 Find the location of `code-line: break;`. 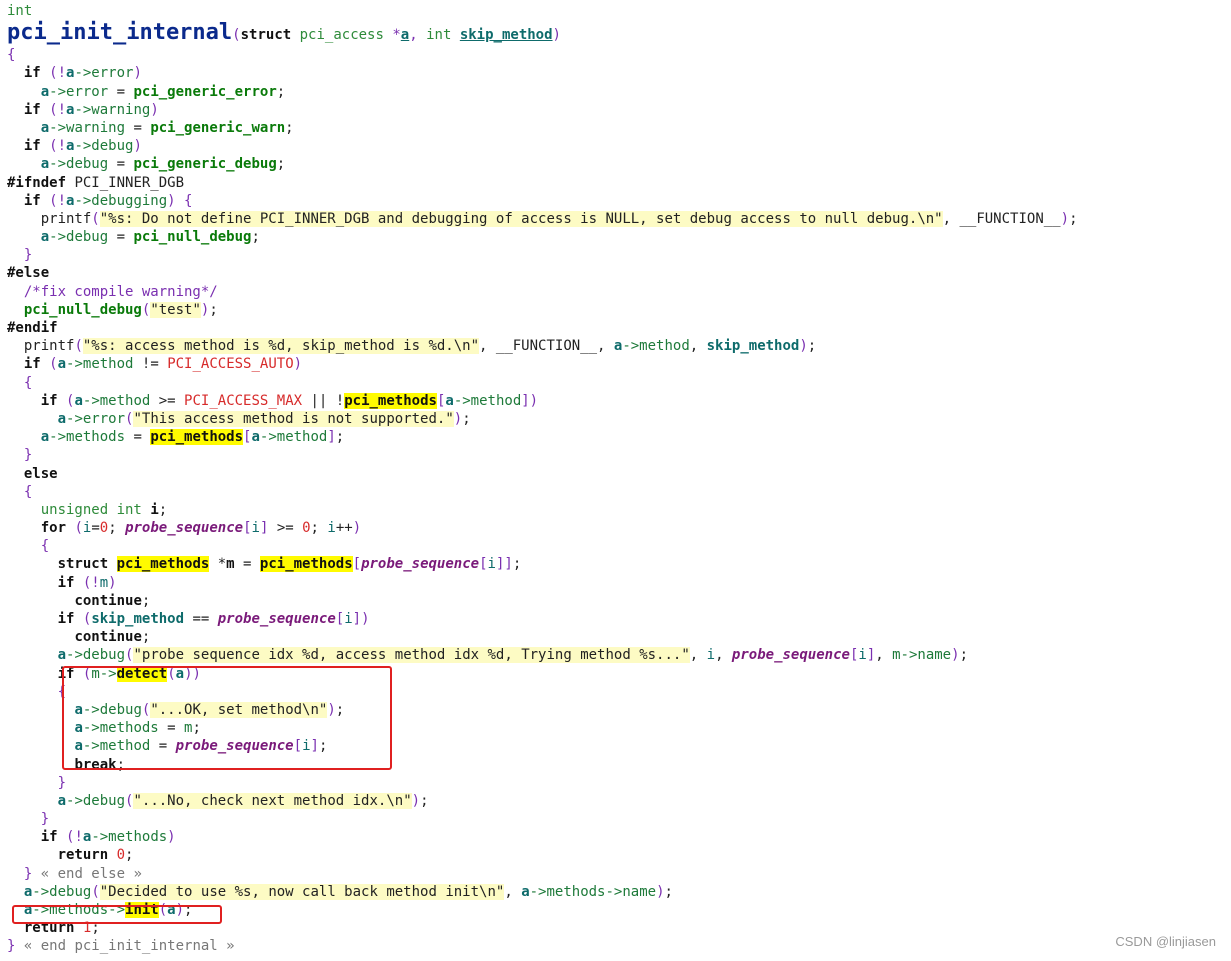

code-line: break; is located at coordinates (100, 764).